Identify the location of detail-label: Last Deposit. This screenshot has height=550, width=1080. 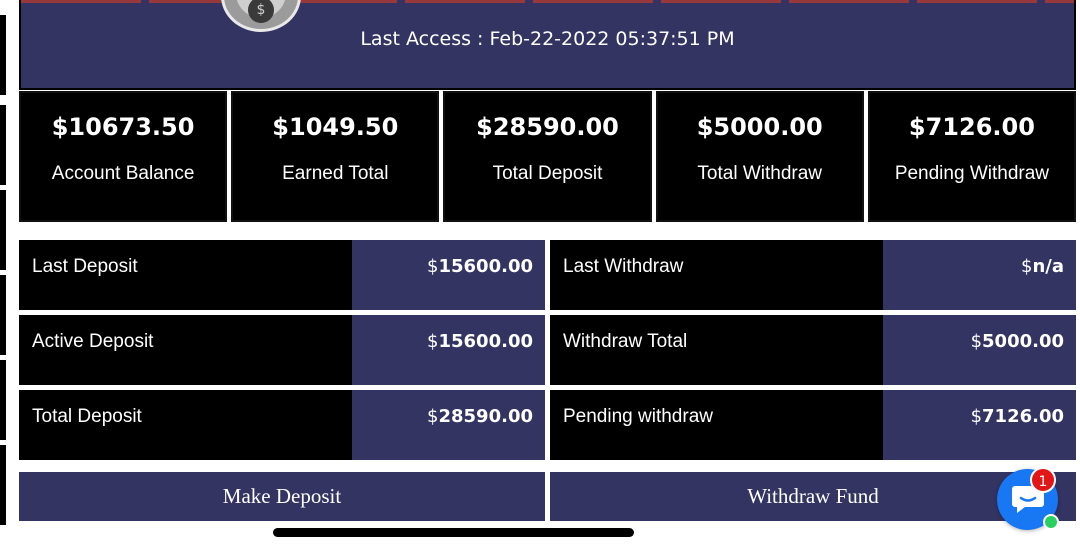
(185, 275).